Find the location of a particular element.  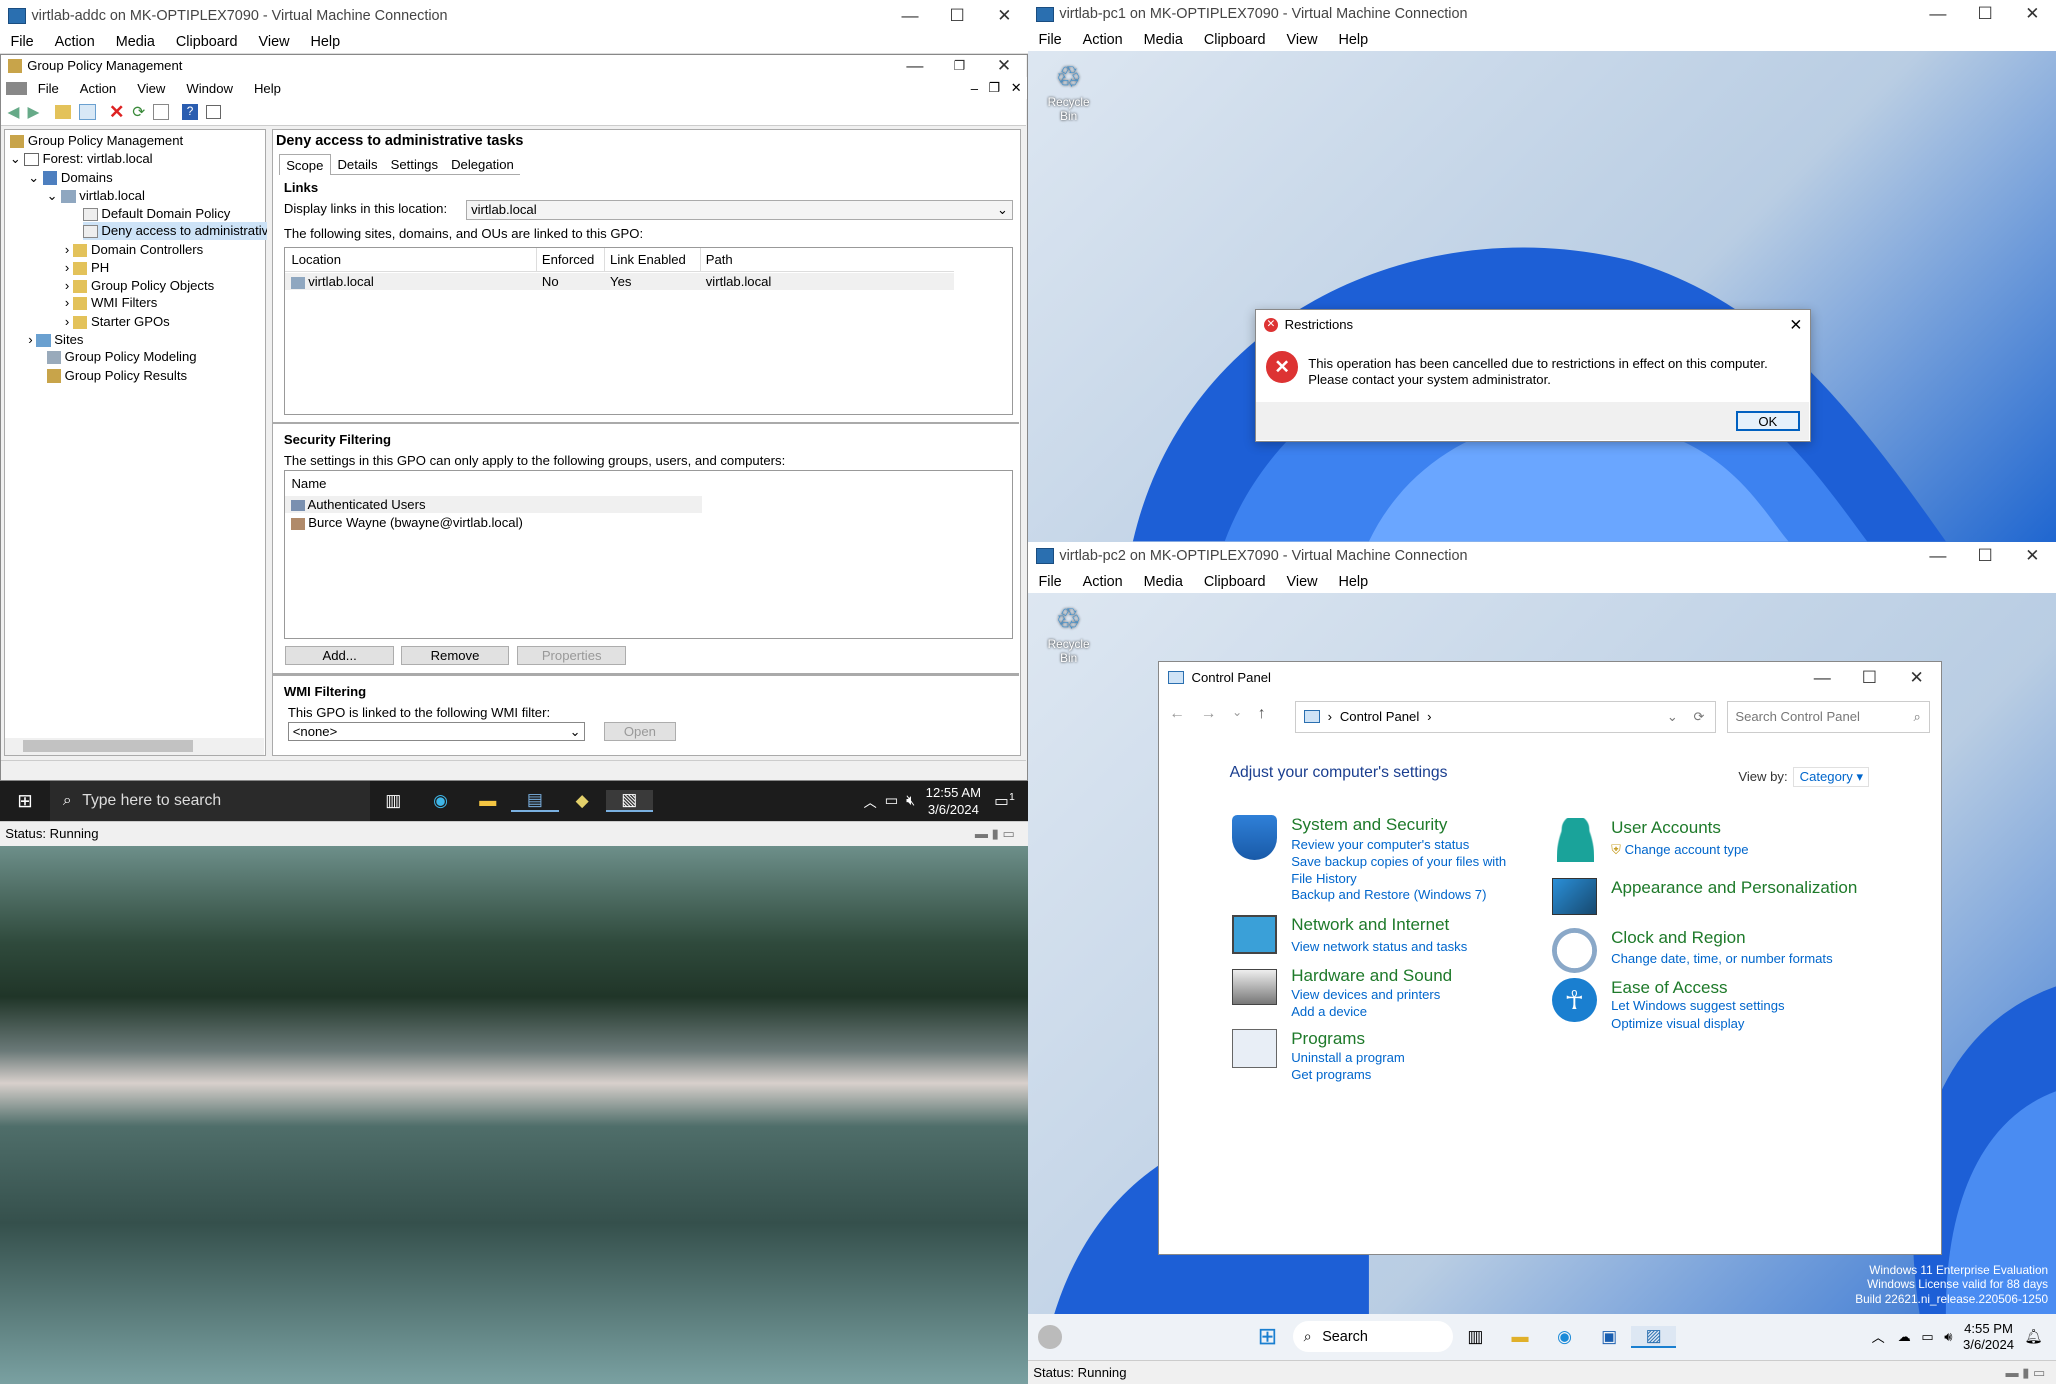

mdi-close-button: ✕ is located at coordinates (1016, 88).